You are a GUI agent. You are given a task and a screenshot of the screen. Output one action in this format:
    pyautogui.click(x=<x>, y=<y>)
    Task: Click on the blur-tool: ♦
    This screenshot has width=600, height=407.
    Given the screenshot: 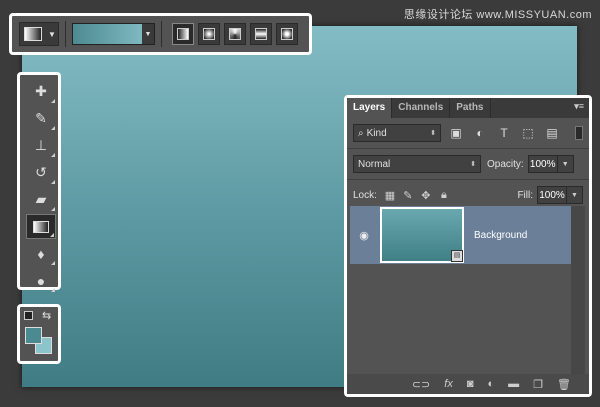 What is the action you would take?
    pyautogui.click(x=41, y=253)
    